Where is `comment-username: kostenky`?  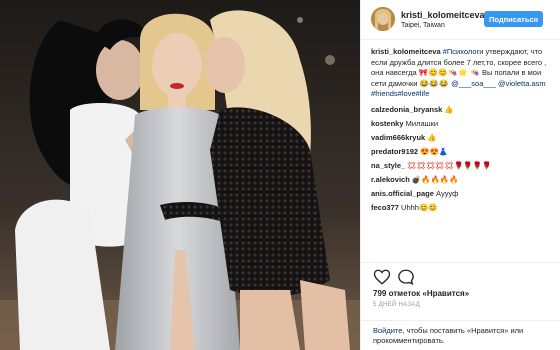 comment-username: kostenky is located at coordinates (387, 123).